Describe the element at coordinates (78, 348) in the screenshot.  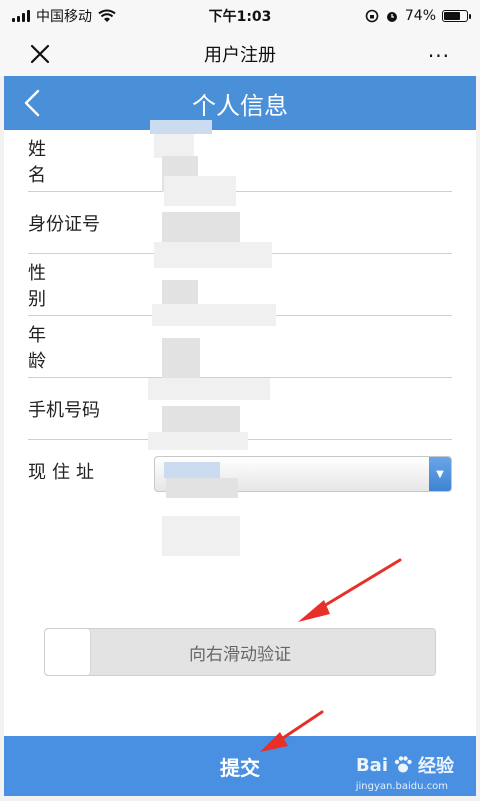
I see `age-label: 年 龄` at that location.